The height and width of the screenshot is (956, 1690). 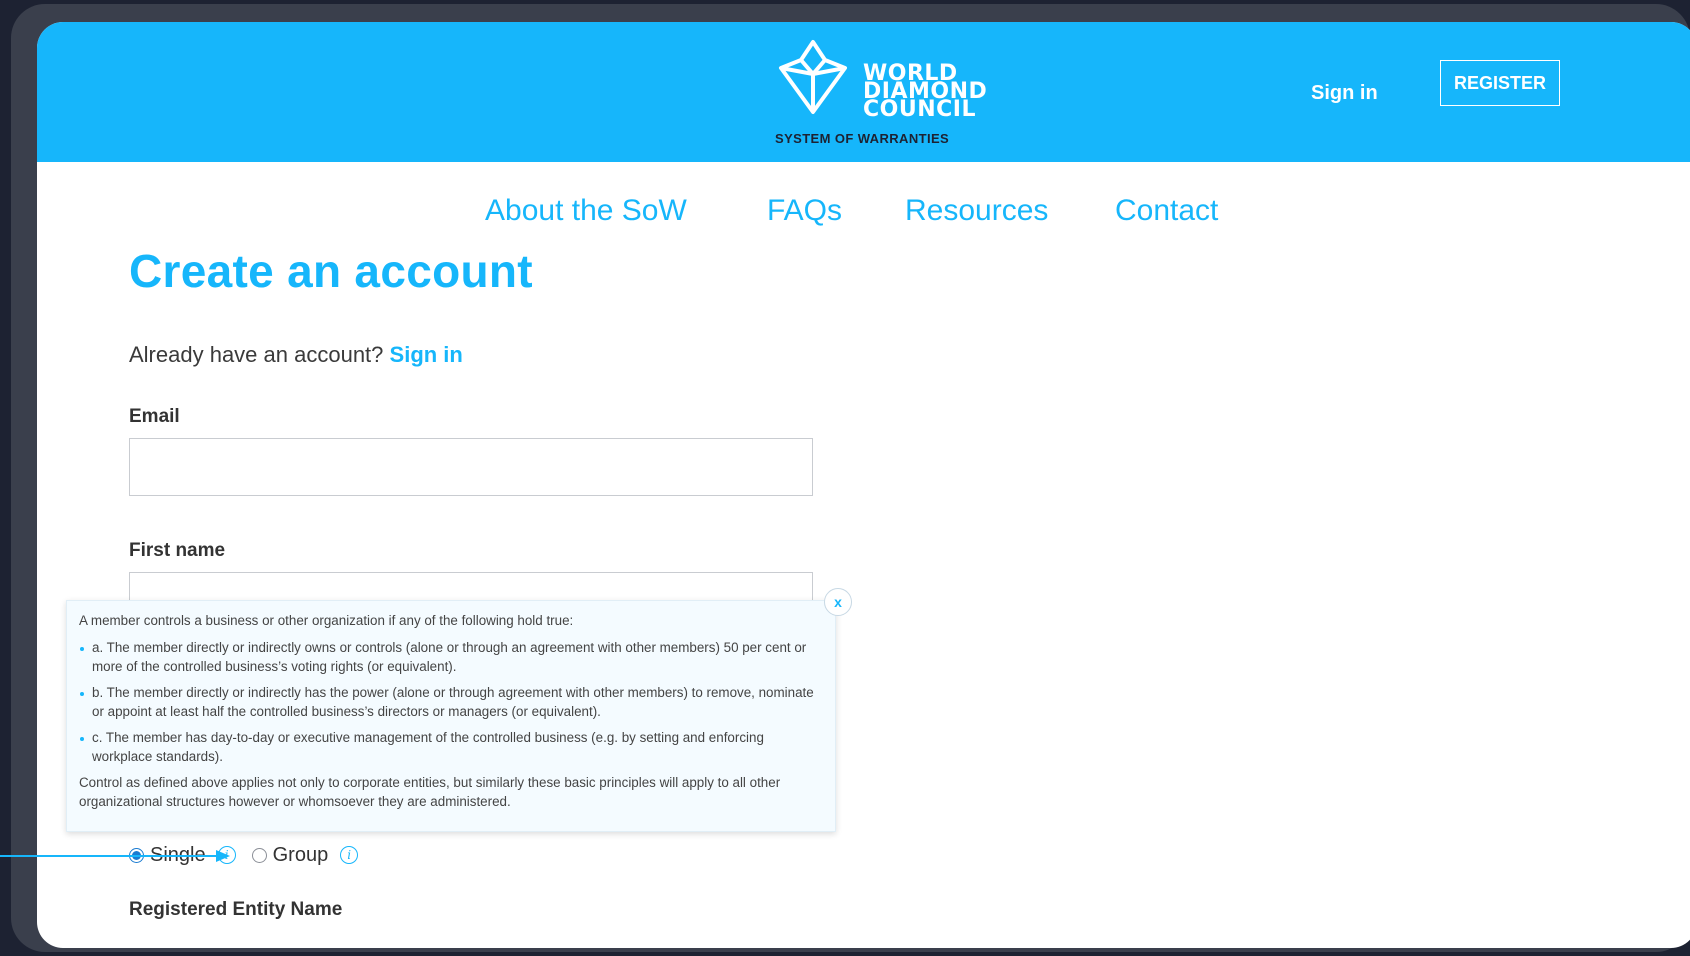 What do you see at coordinates (236, 909) in the screenshot?
I see `registered-entity-label: Registered Entity Name` at bounding box center [236, 909].